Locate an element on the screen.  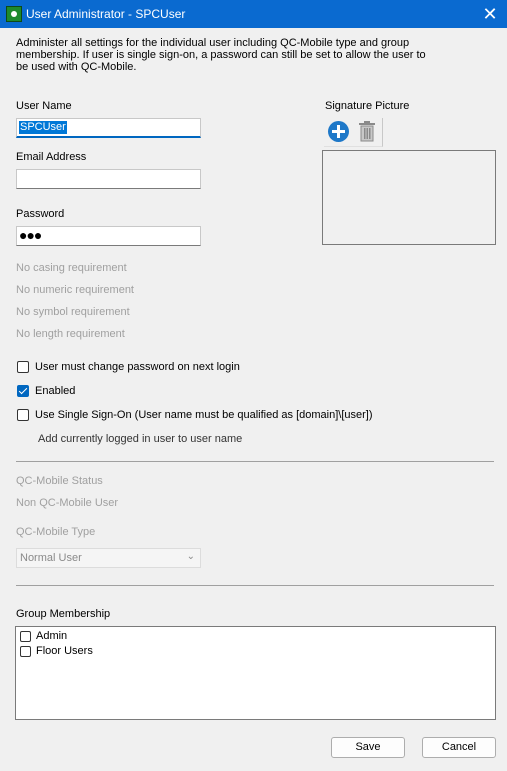
password-label: Password is located at coordinates (40, 214).